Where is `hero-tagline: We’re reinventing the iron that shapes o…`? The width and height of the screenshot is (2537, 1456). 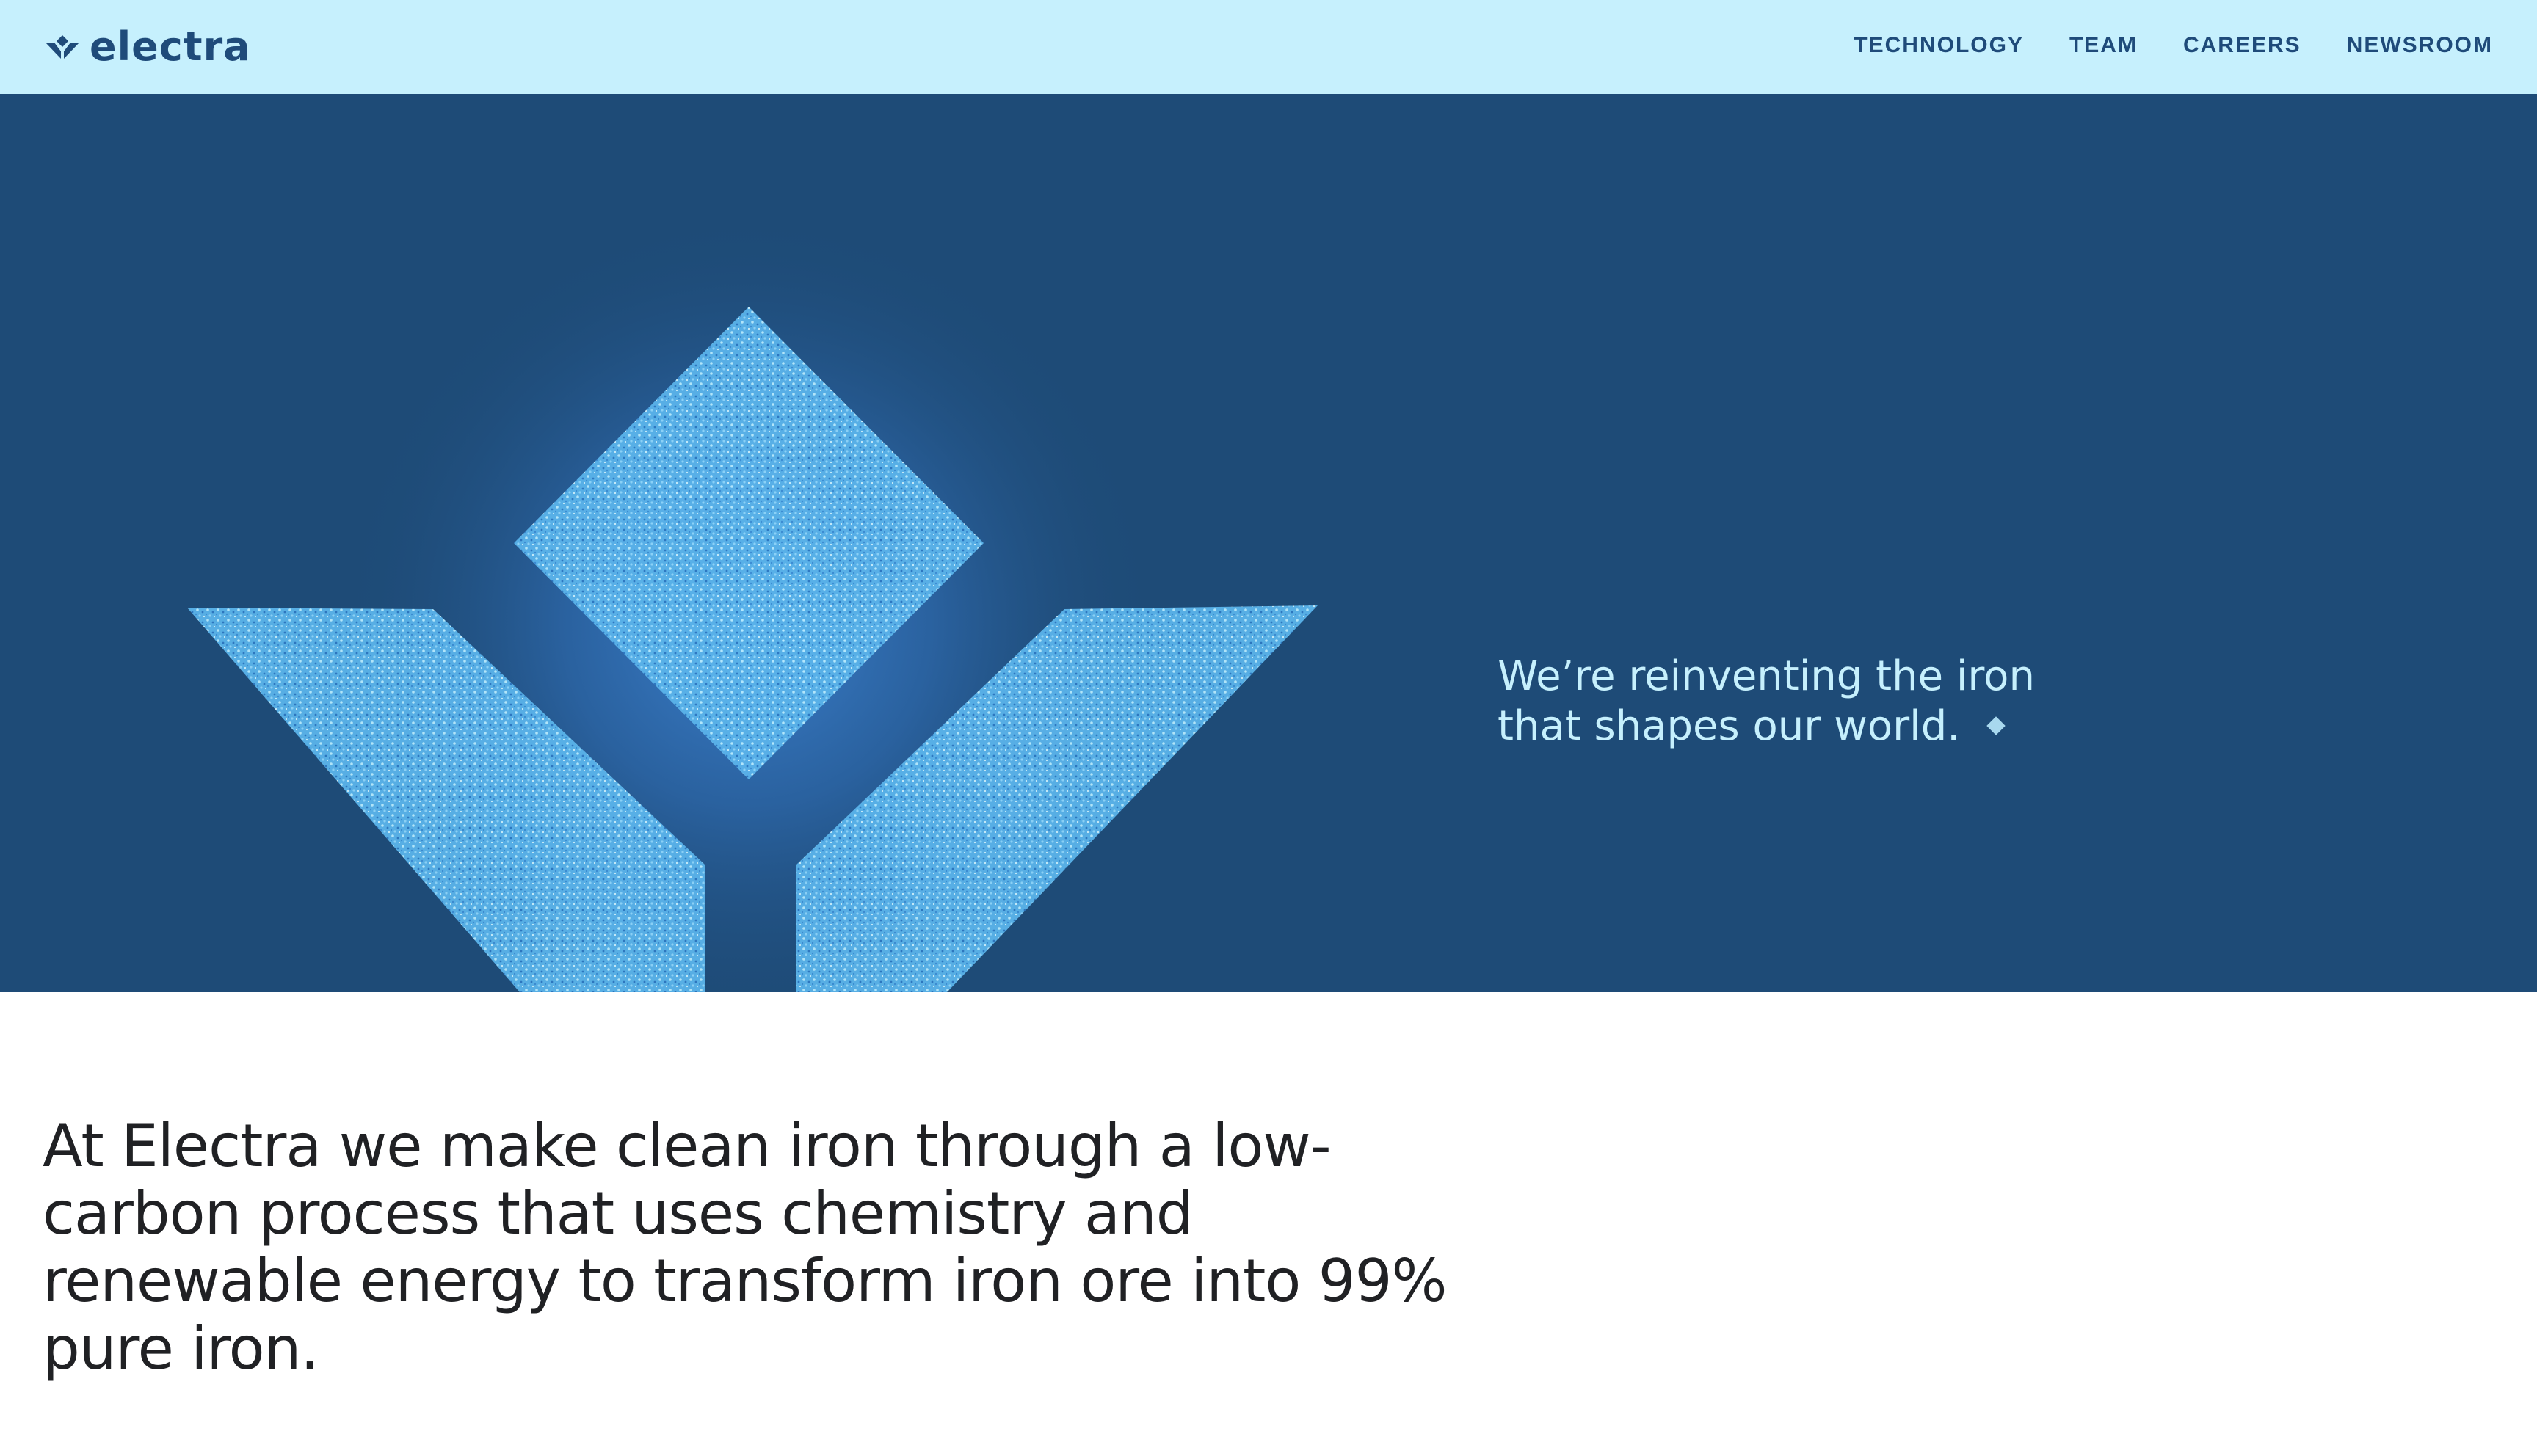
hero-tagline: We’re reinventing the iron that shapes o… is located at coordinates (1865, 701).